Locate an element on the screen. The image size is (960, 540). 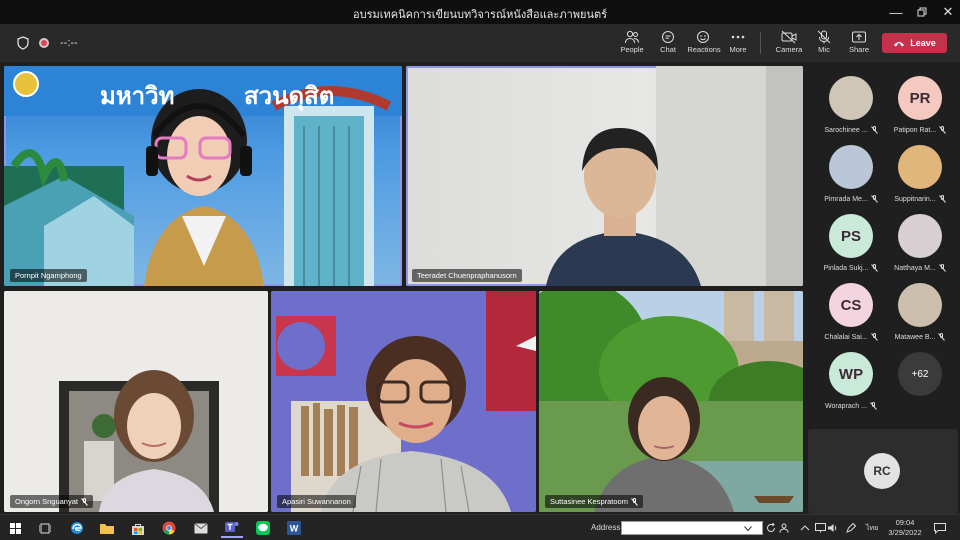
mail-icon is located at coordinates (201, 527).